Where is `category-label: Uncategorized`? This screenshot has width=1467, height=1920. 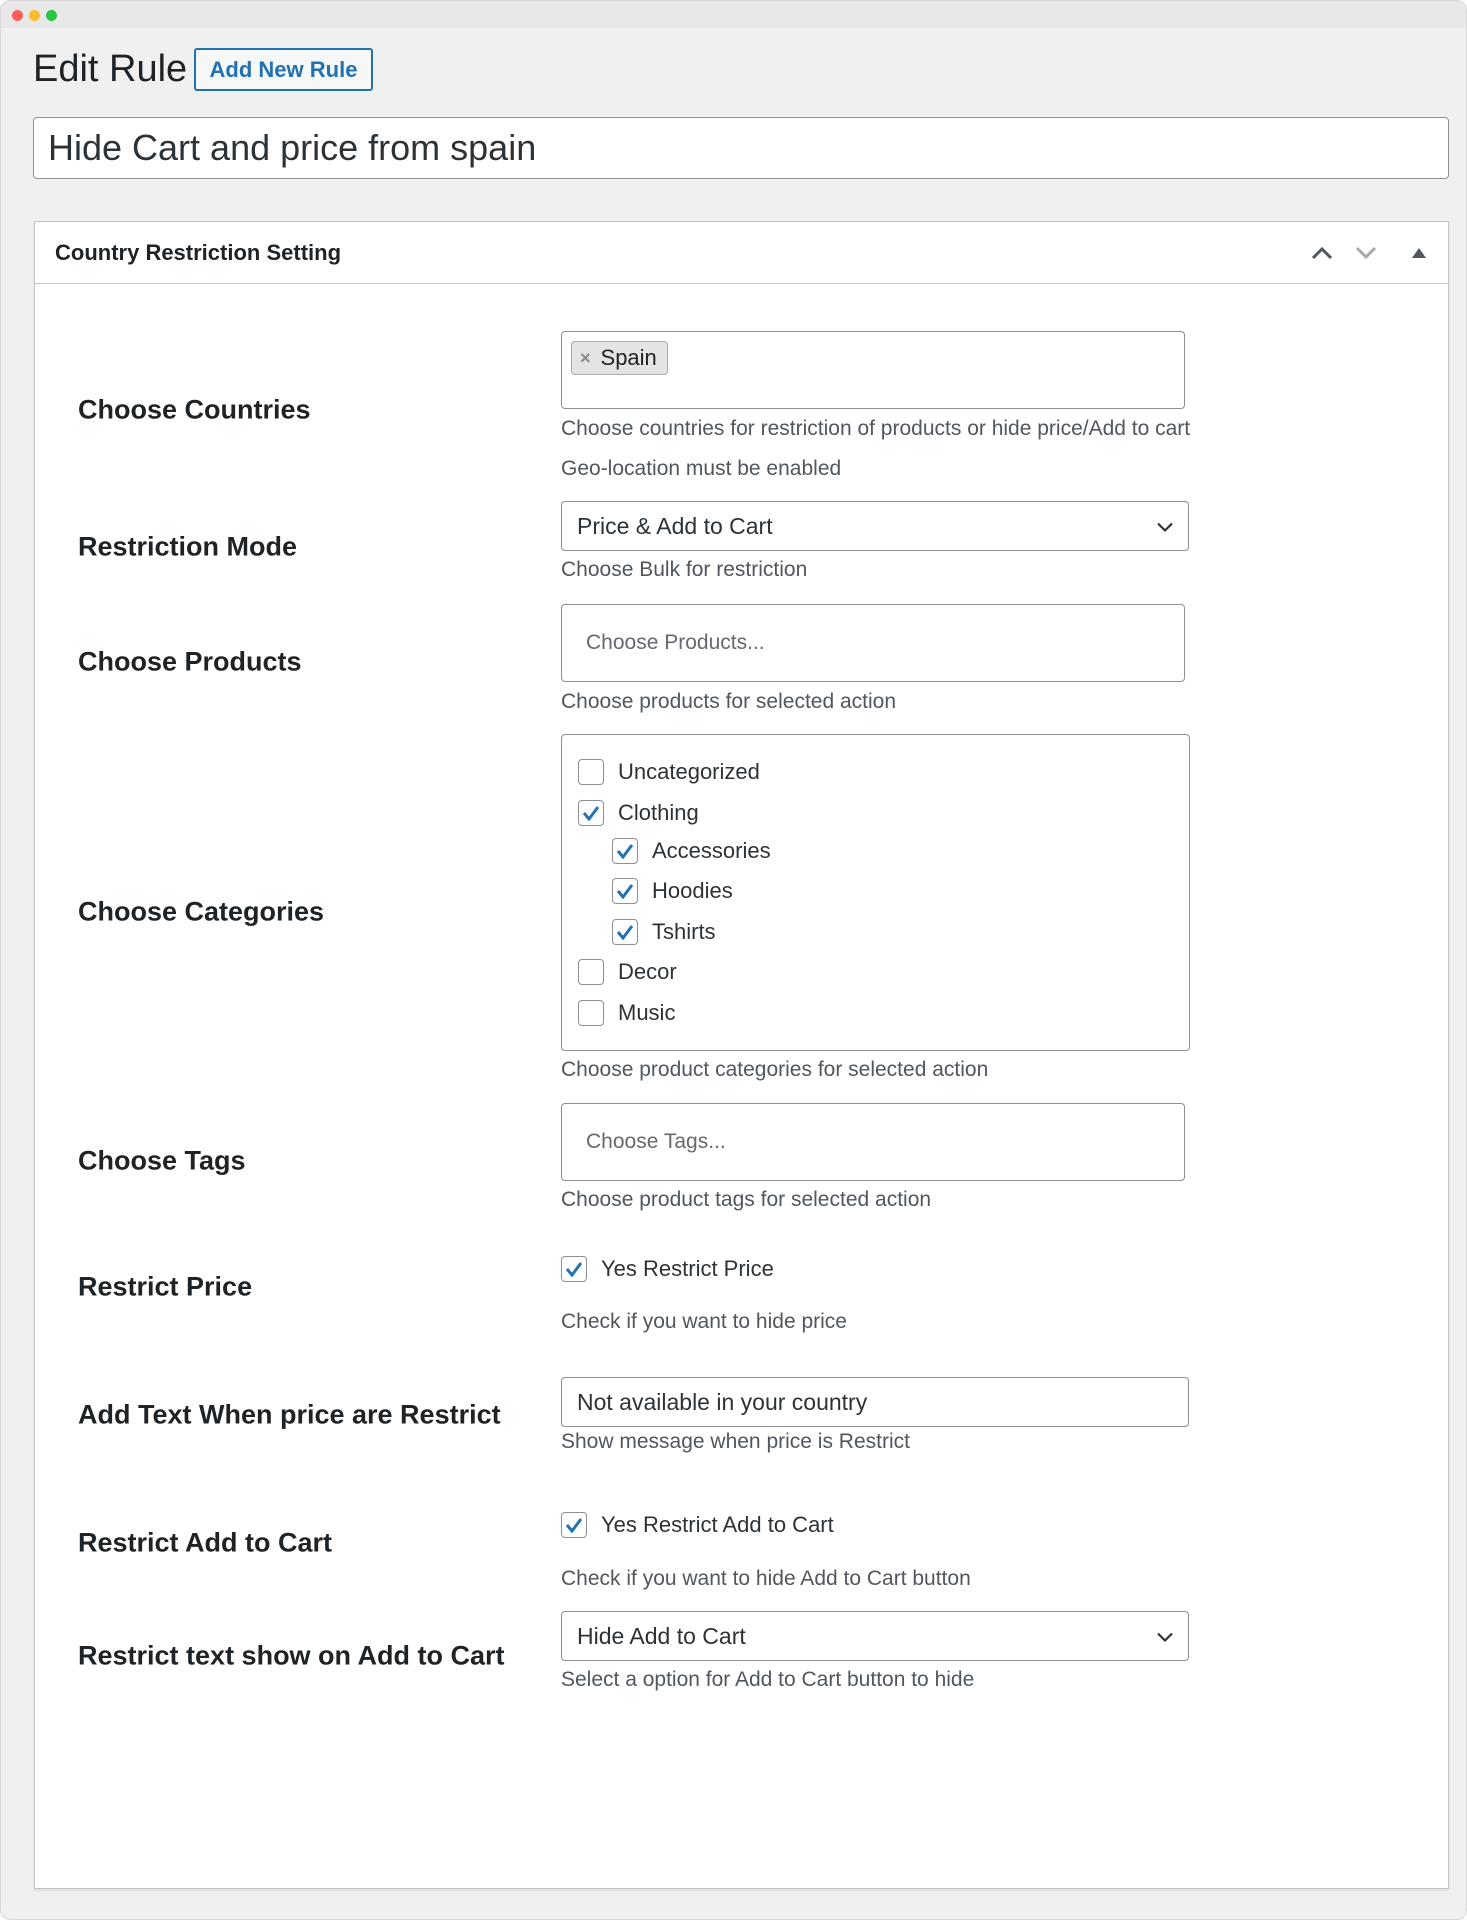 category-label: Uncategorized is located at coordinates (689, 771).